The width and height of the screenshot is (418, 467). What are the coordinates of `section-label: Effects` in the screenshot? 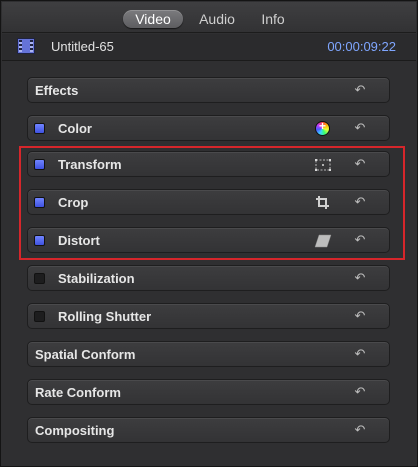 It's located at (57, 90).